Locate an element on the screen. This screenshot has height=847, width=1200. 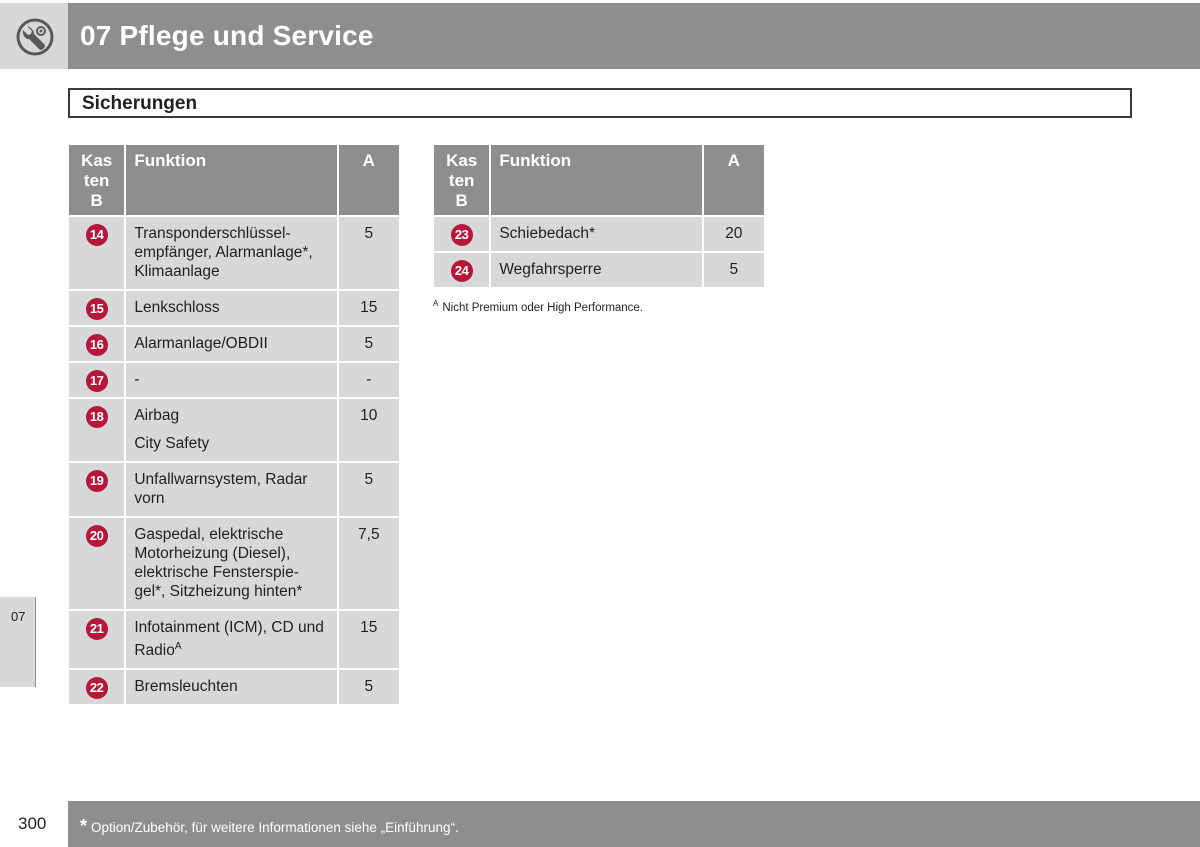
table-row: 16 Alarmanlage/OBDII 5 is located at coordinates (234, 344).